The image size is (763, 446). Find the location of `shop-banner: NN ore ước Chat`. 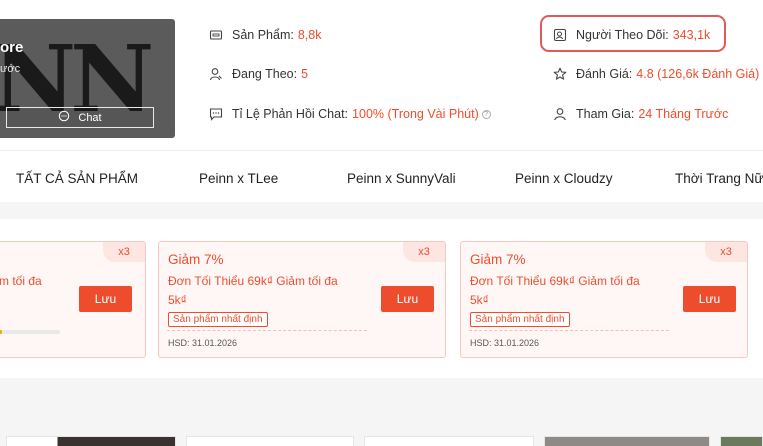

shop-banner: NN ore ước Chat is located at coordinates (87, 78).